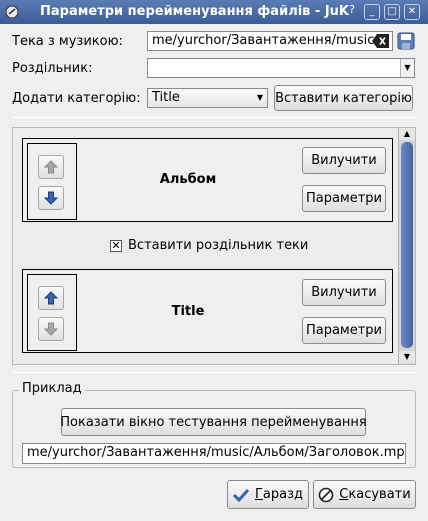 This screenshot has height=521, width=428. What do you see at coordinates (326, 494) in the screenshot?
I see `cancel-icon` at bounding box center [326, 494].